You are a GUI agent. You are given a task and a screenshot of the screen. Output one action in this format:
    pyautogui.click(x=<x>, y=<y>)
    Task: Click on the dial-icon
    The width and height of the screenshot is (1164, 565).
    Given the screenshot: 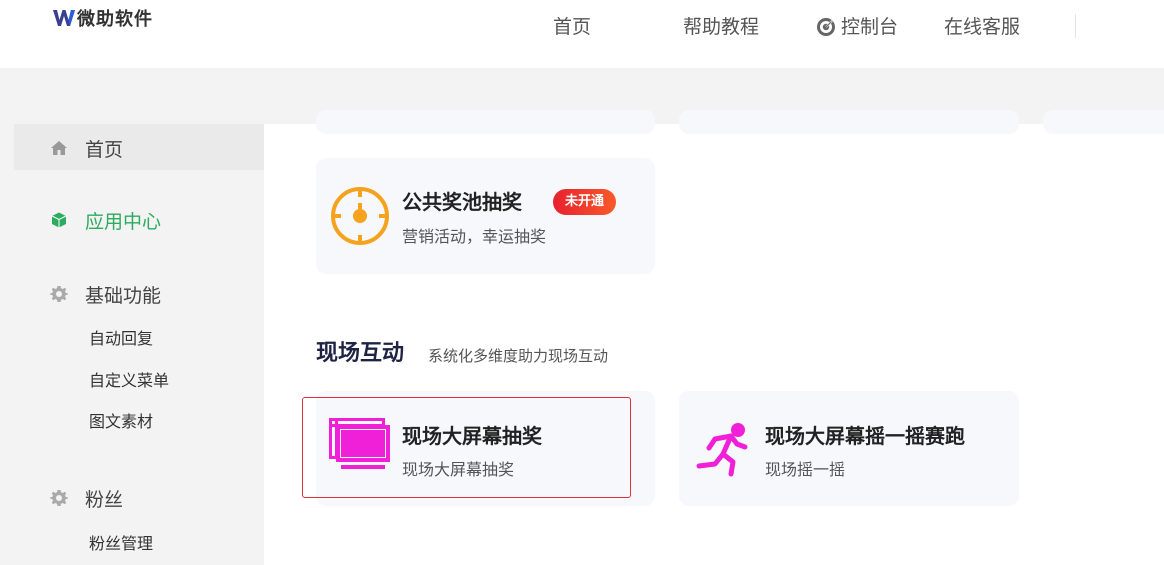 What is the action you would take?
    pyautogui.click(x=360, y=216)
    